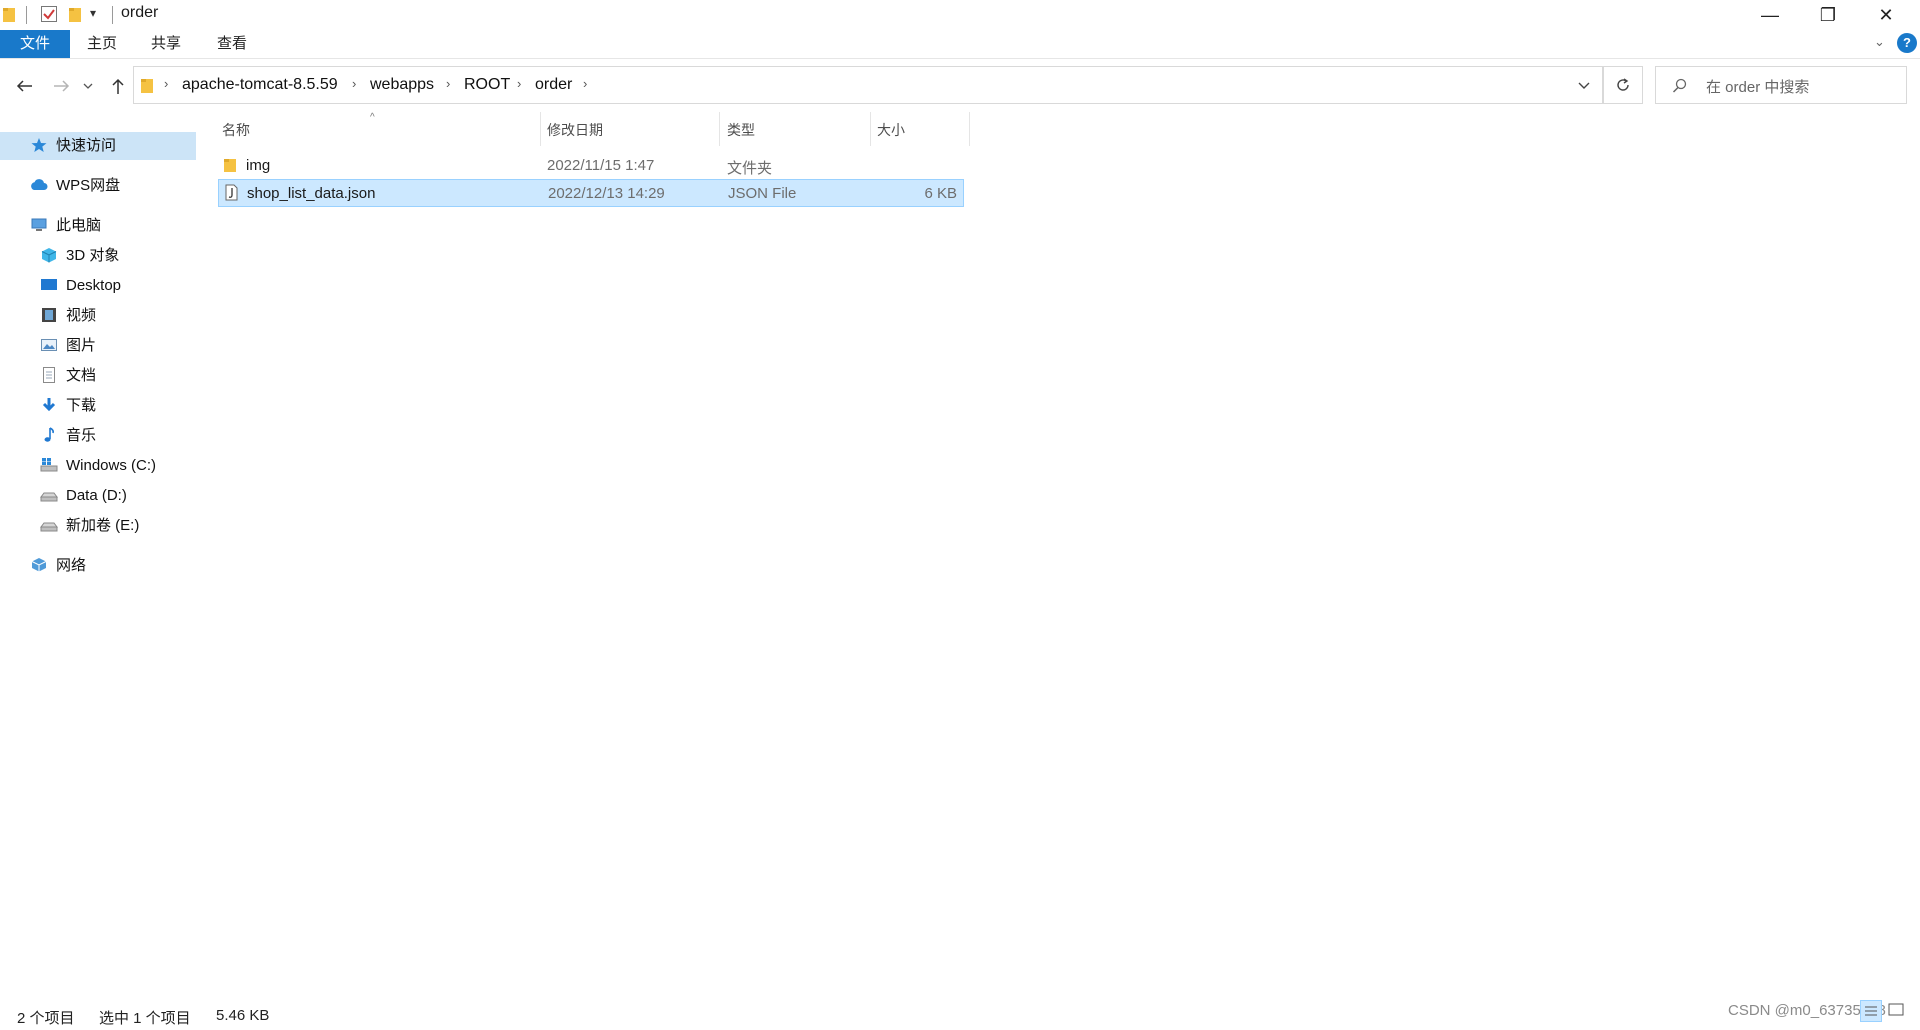 The width and height of the screenshot is (1920, 1030). Describe the element at coordinates (49, 255) in the screenshot. I see `cube-icon` at that location.